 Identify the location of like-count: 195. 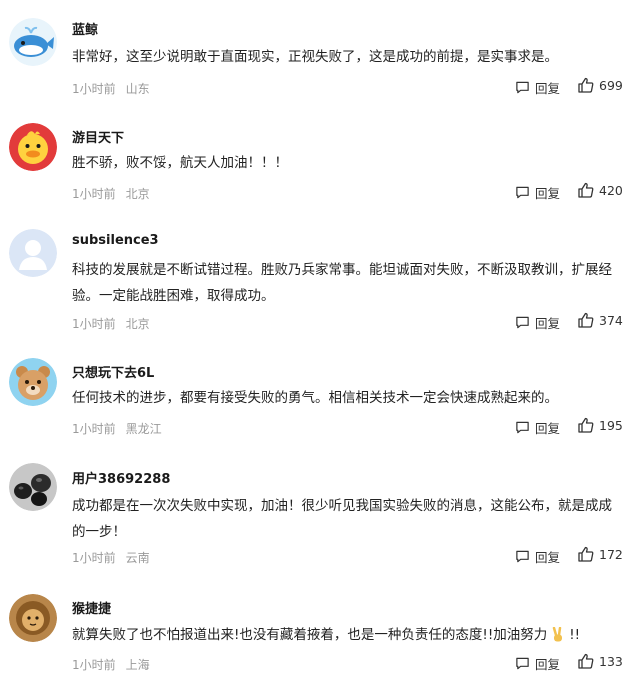
(611, 425).